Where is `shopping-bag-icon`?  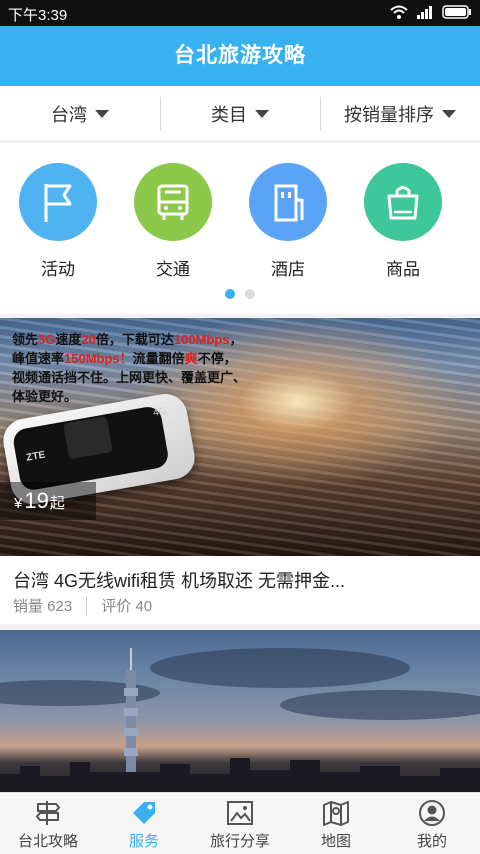 shopping-bag-icon is located at coordinates (403, 202).